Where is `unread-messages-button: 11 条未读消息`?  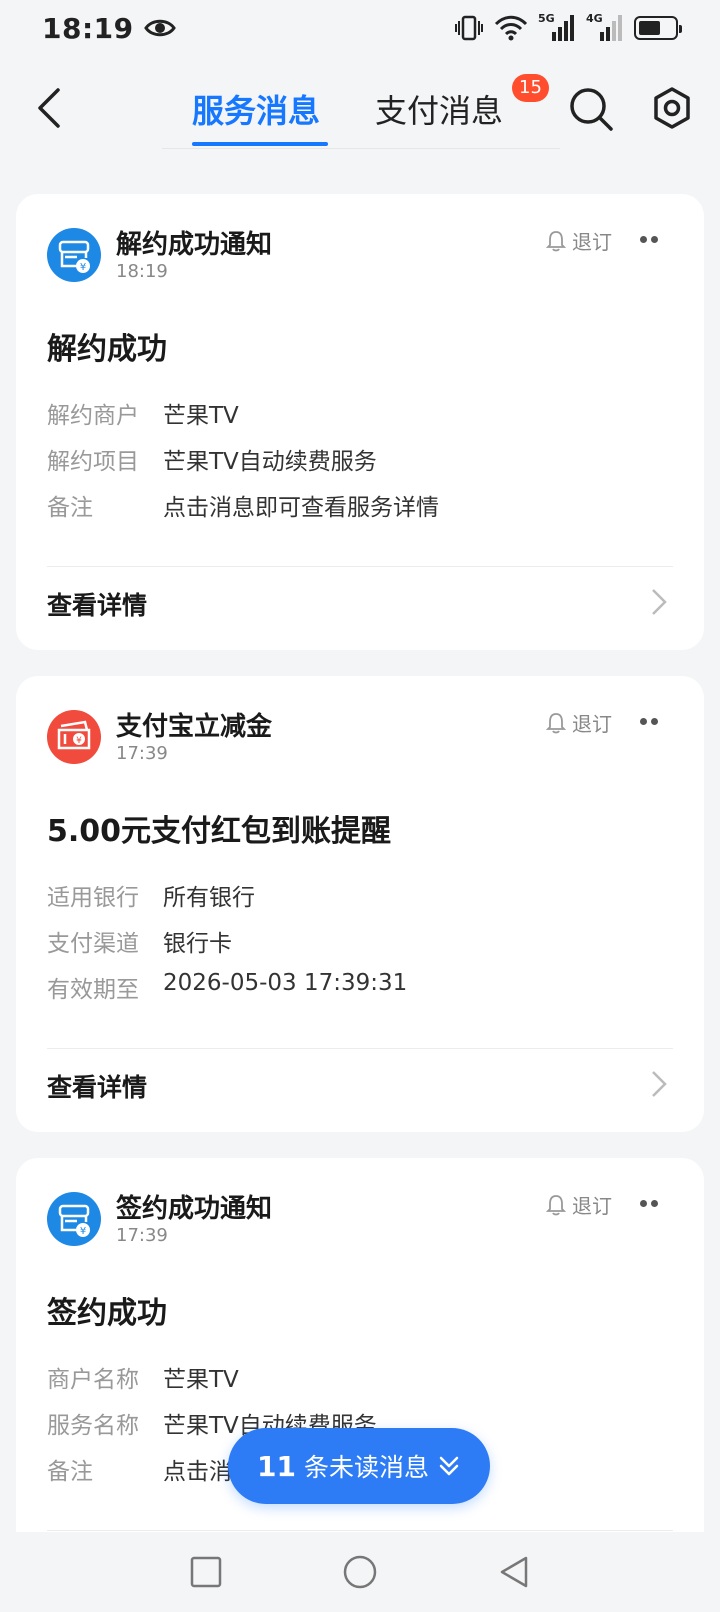
unread-messages-button: 11 条未读消息 is located at coordinates (359, 1466).